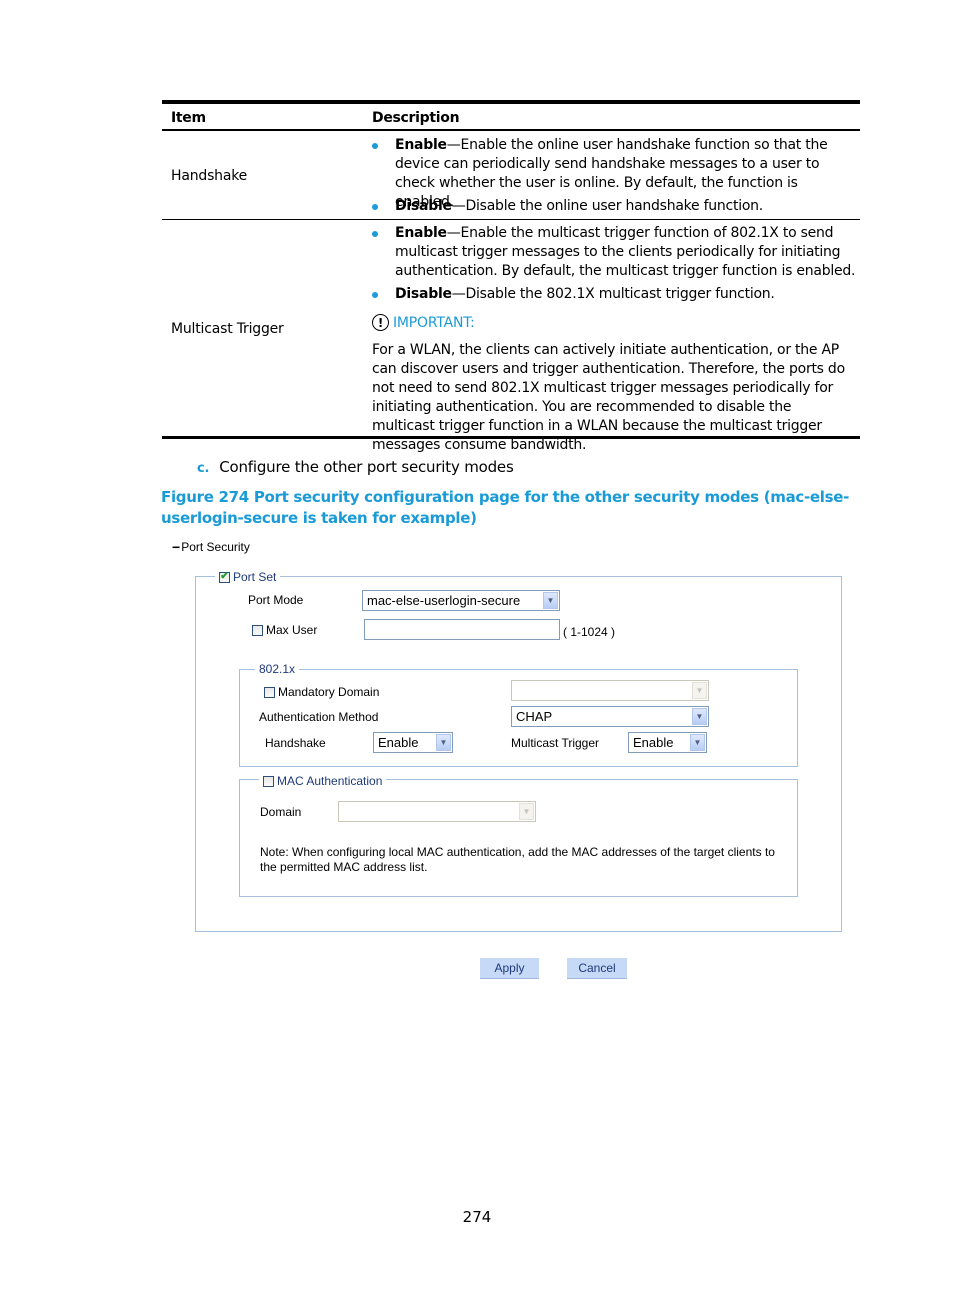 The height and width of the screenshot is (1296, 954). What do you see at coordinates (277, 669) in the screenshot?
I see `dot1x-legend: 802.1x` at bounding box center [277, 669].